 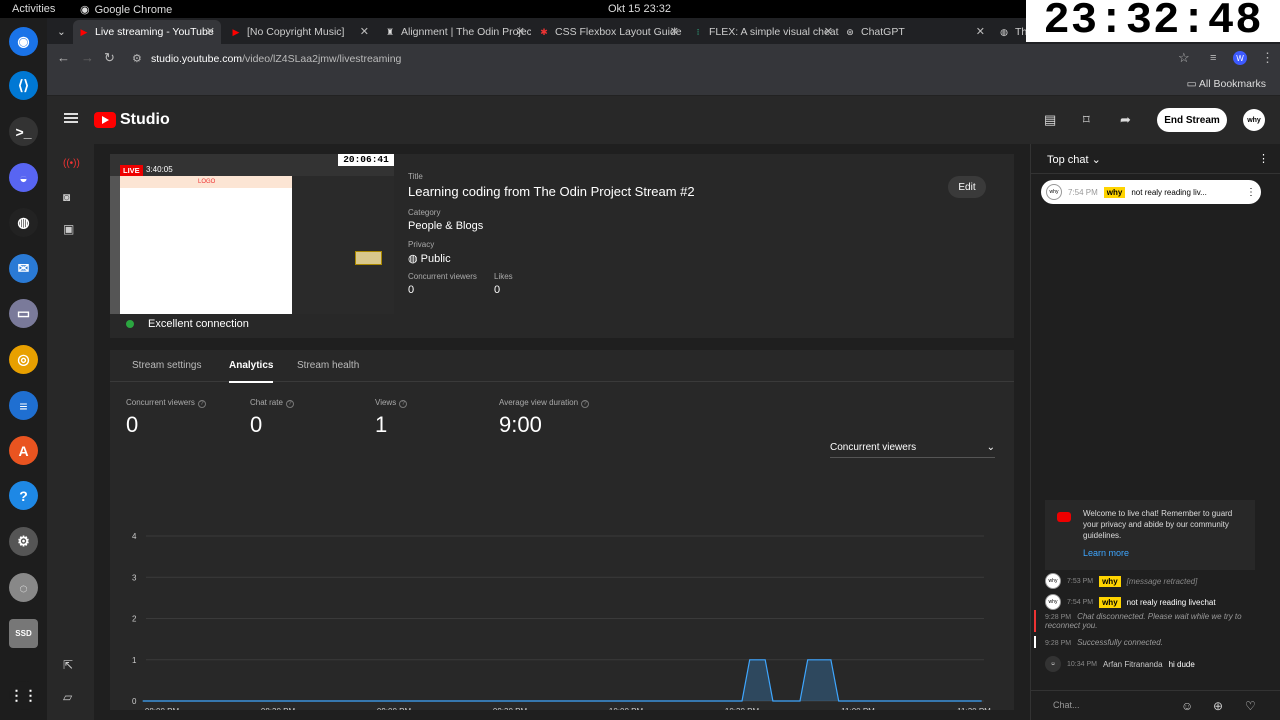 What do you see at coordinates (1240, 58) in the screenshot?
I see `profile-avatar: W` at bounding box center [1240, 58].